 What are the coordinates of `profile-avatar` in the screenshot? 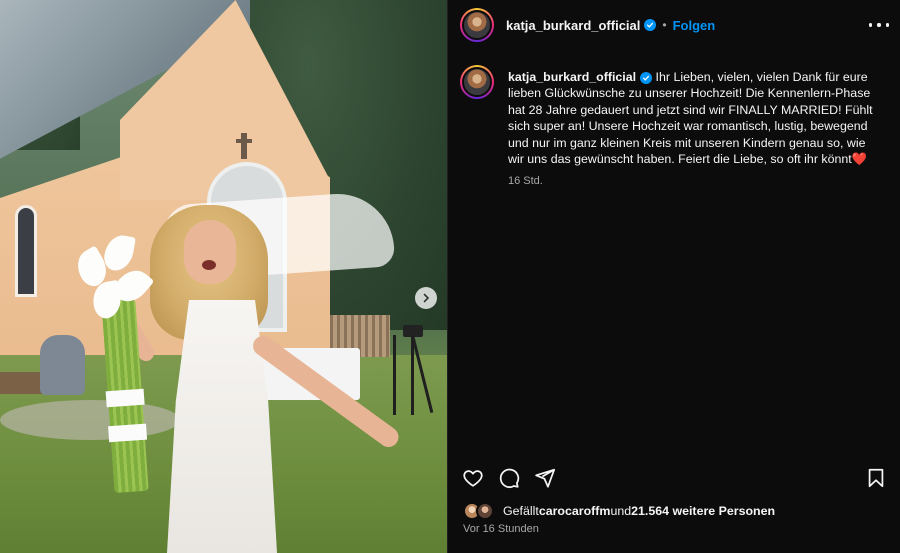 It's located at (477, 25).